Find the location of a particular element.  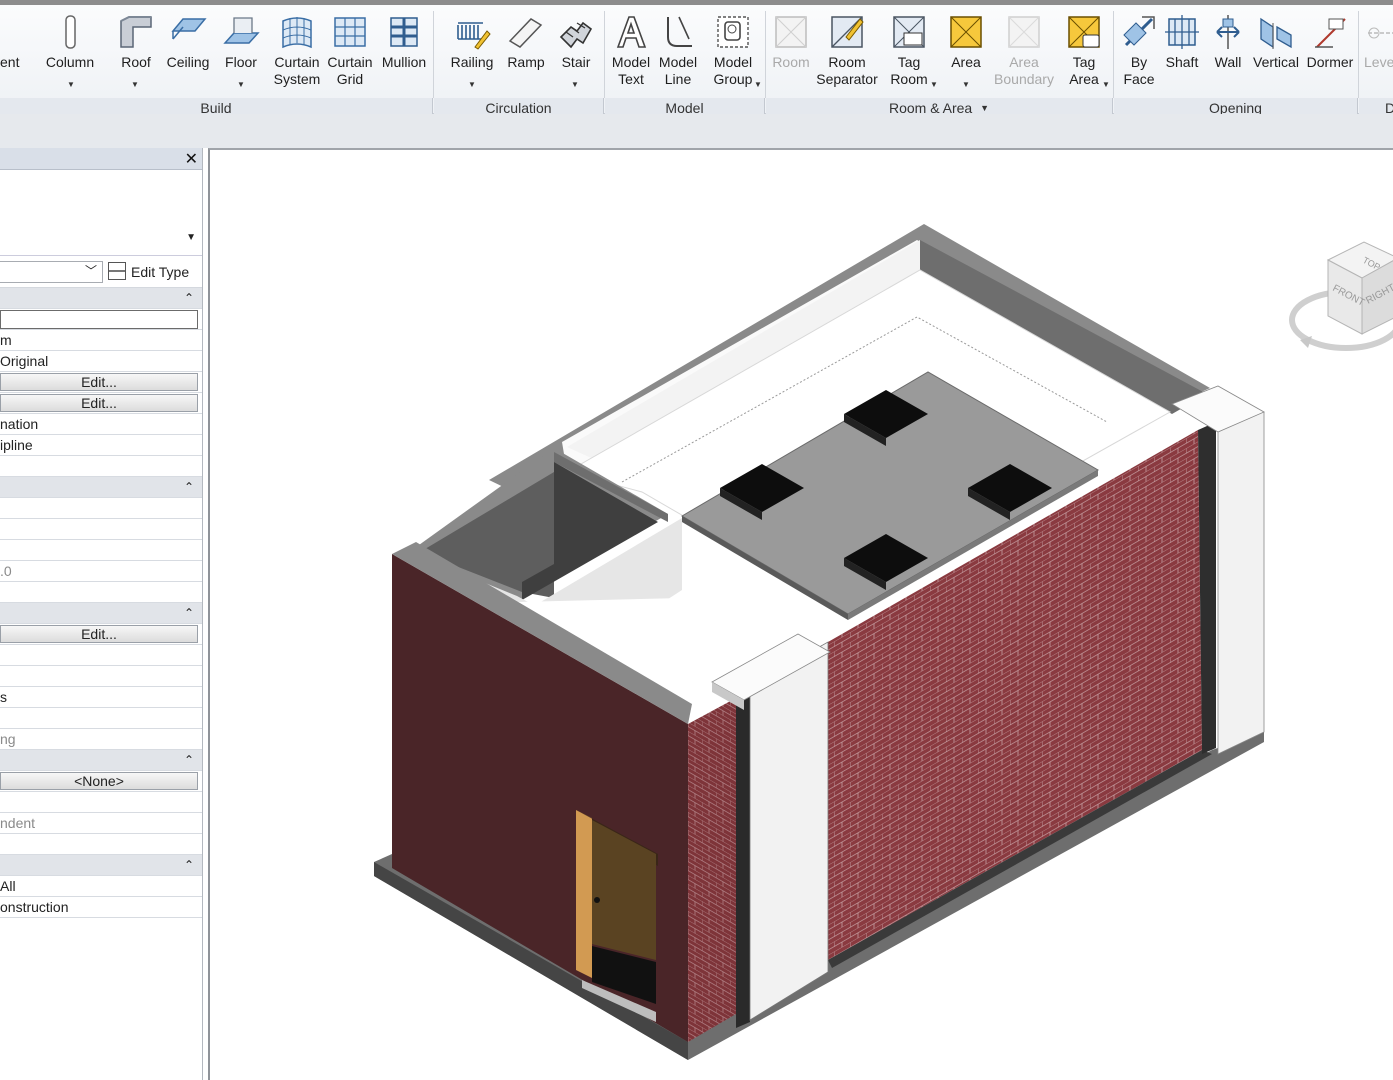

property-edit-button: <None> is located at coordinates (99, 781).